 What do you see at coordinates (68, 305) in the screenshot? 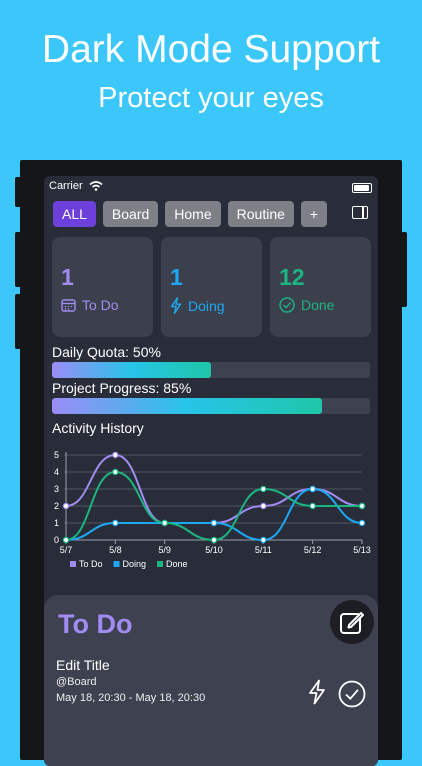
I see `calendar-icon` at bounding box center [68, 305].